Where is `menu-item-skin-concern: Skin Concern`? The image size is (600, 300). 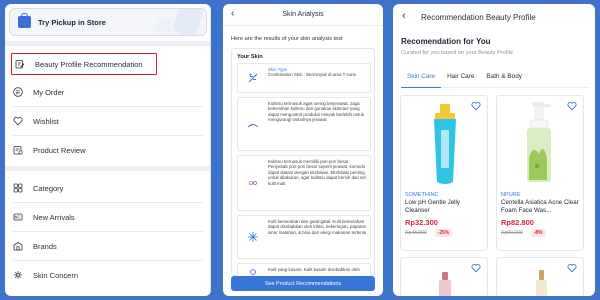
menu-item-skin-concern: Skin Concern is located at coordinates (108, 275).